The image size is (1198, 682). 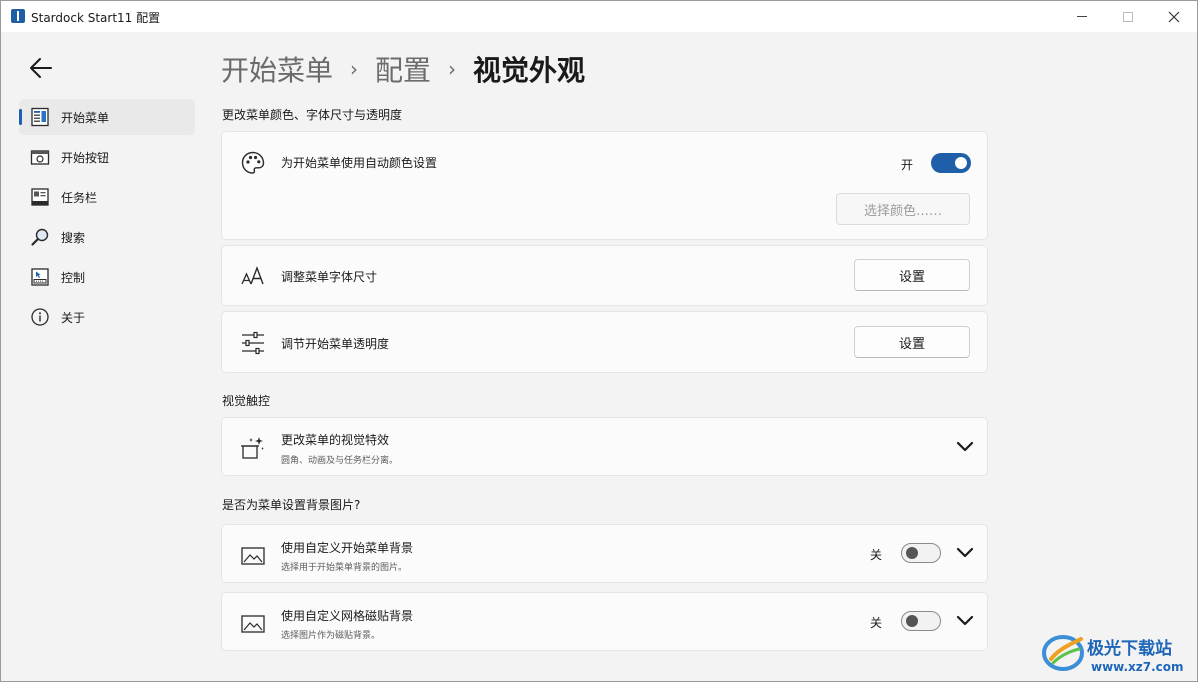 I want to click on section-label-visual-touch: 视觉触控, so click(x=246, y=401).